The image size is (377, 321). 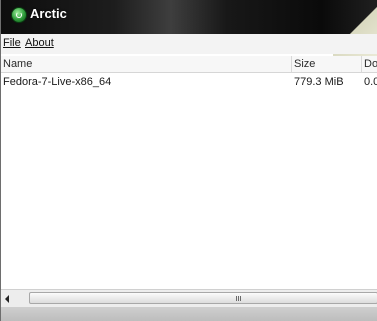 I want to click on list-header: Name Size Do, so click(x=189, y=64).